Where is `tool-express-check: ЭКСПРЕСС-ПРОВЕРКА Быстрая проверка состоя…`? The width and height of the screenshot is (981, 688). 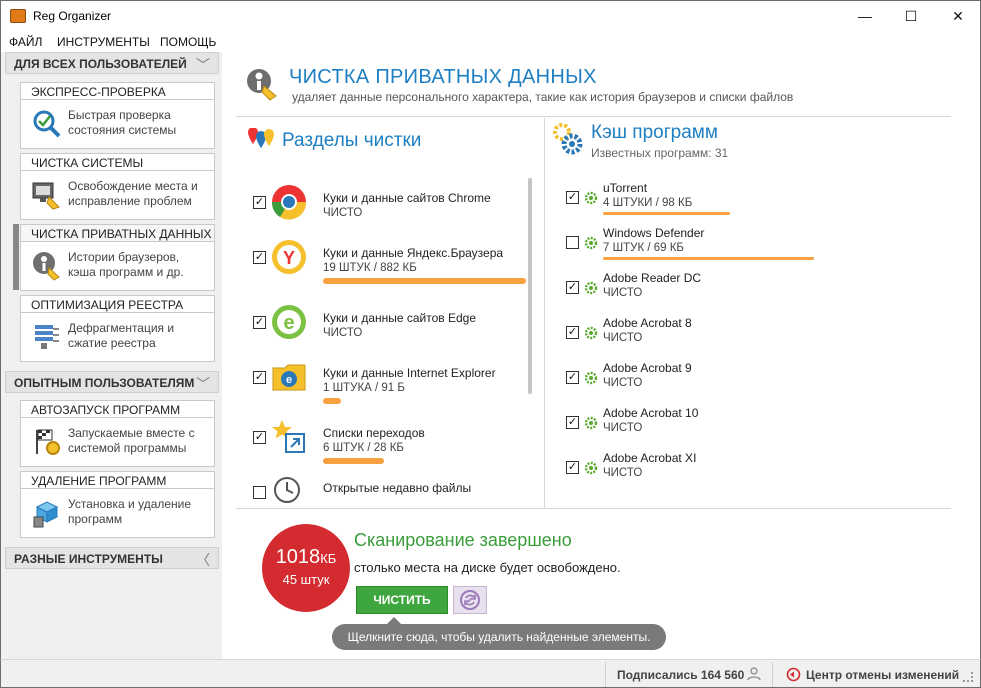 tool-express-check: ЭКСПРЕСС-ПРОВЕРКА Быстрая проверка состоя… is located at coordinates (117, 115).